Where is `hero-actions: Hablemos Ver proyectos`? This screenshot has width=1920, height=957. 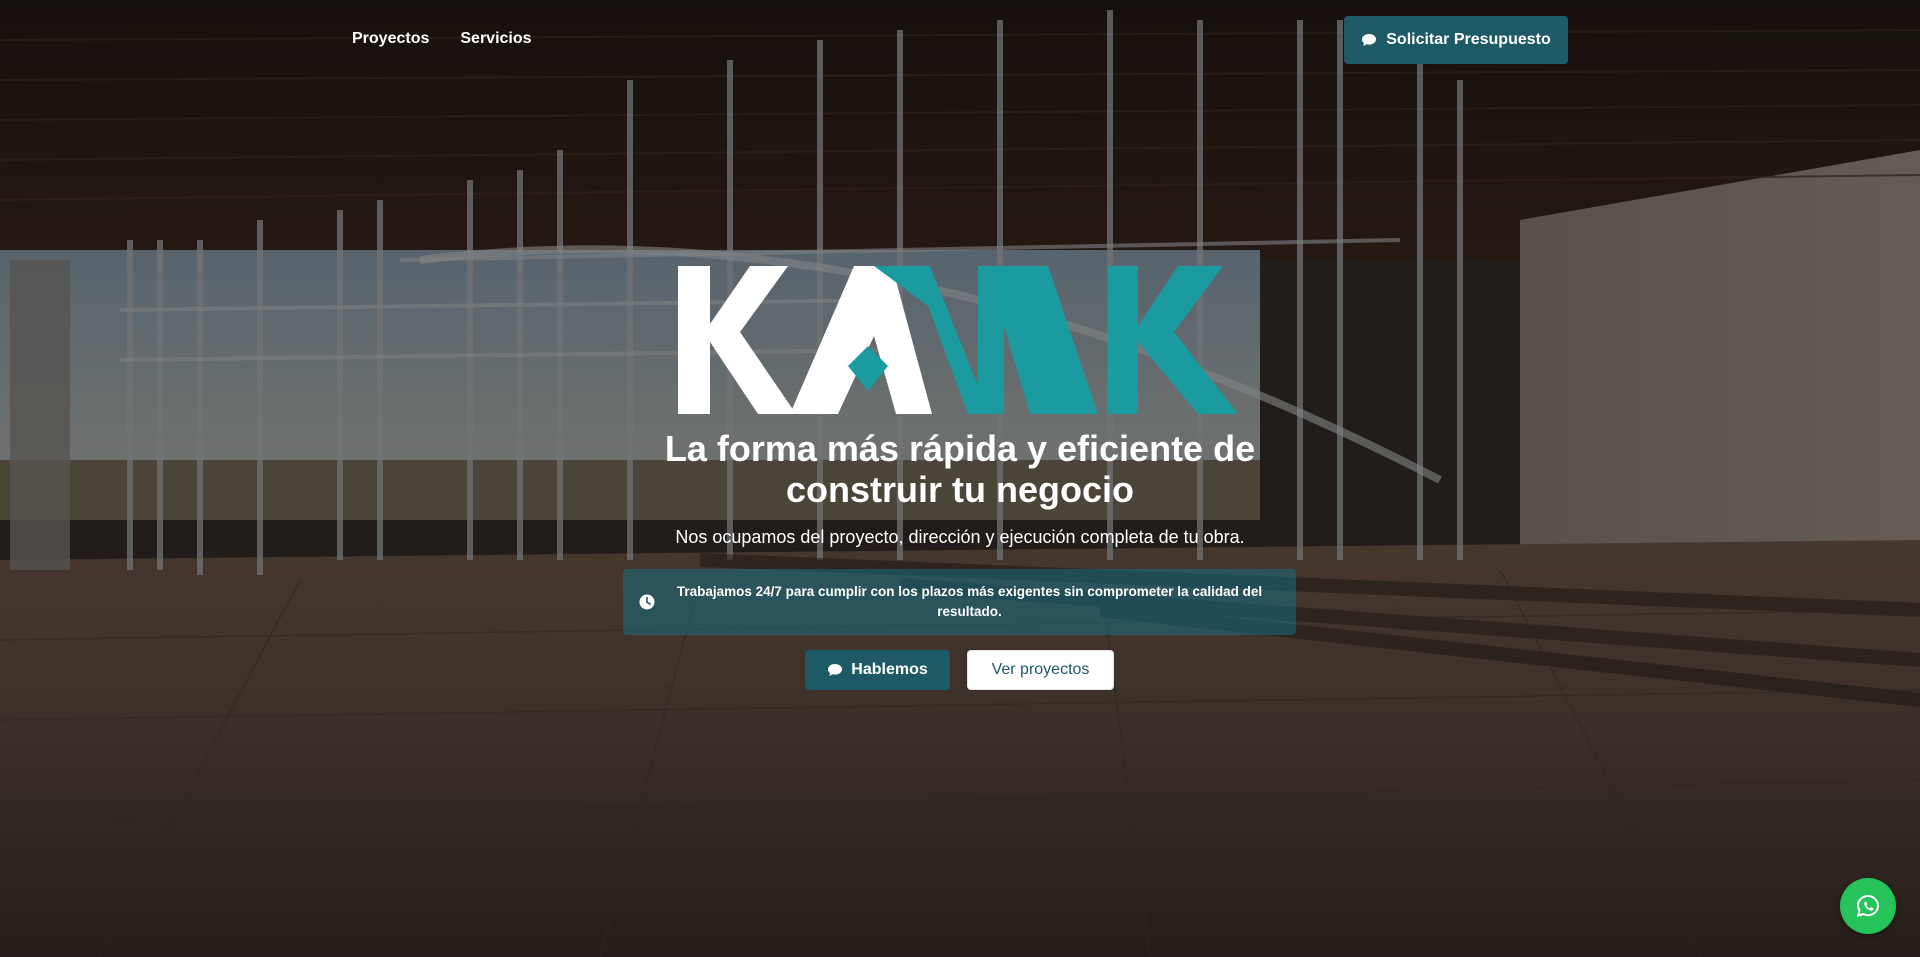
hero-actions: Hablemos Ver proyectos is located at coordinates (959, 670).